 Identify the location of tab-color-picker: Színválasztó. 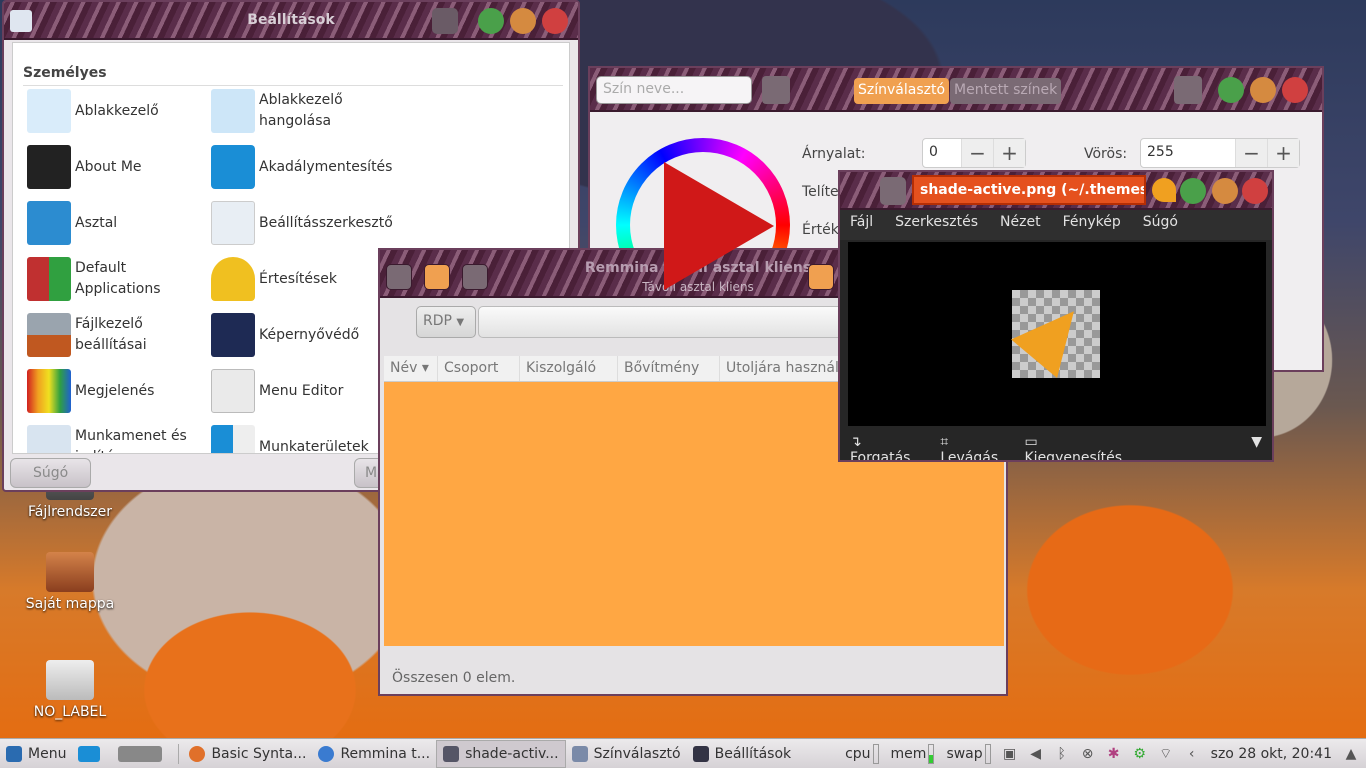
(902, 91).